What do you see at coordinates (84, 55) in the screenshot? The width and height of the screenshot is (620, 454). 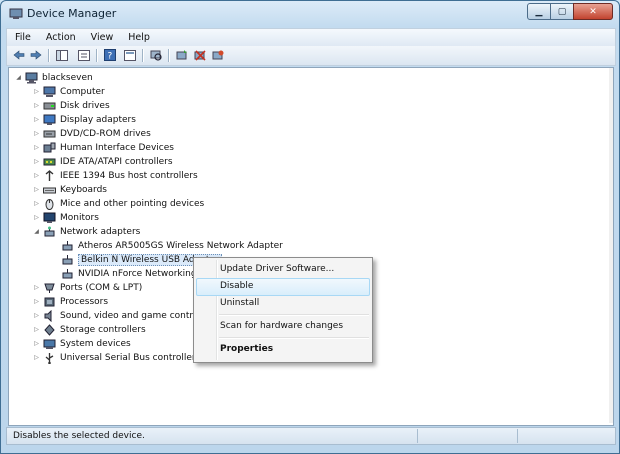 I see `properties-toolbar-button` at bounding box center [84, 55].